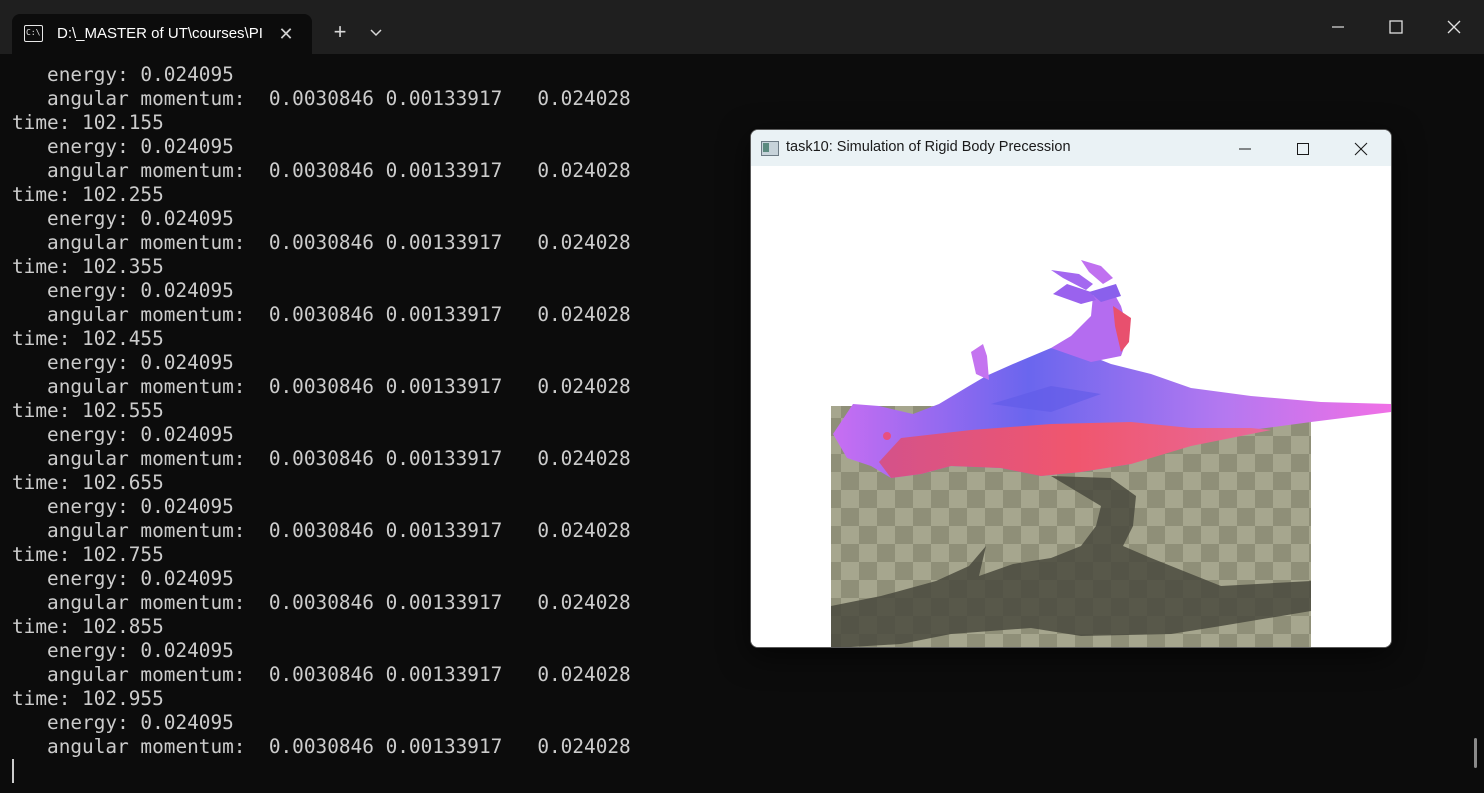 The image size is (1484, 793). I want to click on scrollbar-thumb, so click(1475, 753).